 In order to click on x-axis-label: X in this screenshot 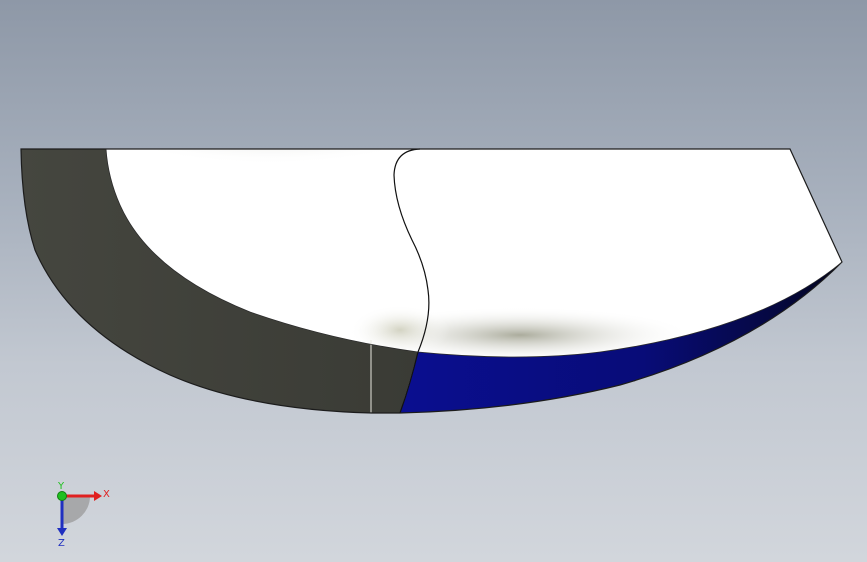, I will do `click(106, 494)`.